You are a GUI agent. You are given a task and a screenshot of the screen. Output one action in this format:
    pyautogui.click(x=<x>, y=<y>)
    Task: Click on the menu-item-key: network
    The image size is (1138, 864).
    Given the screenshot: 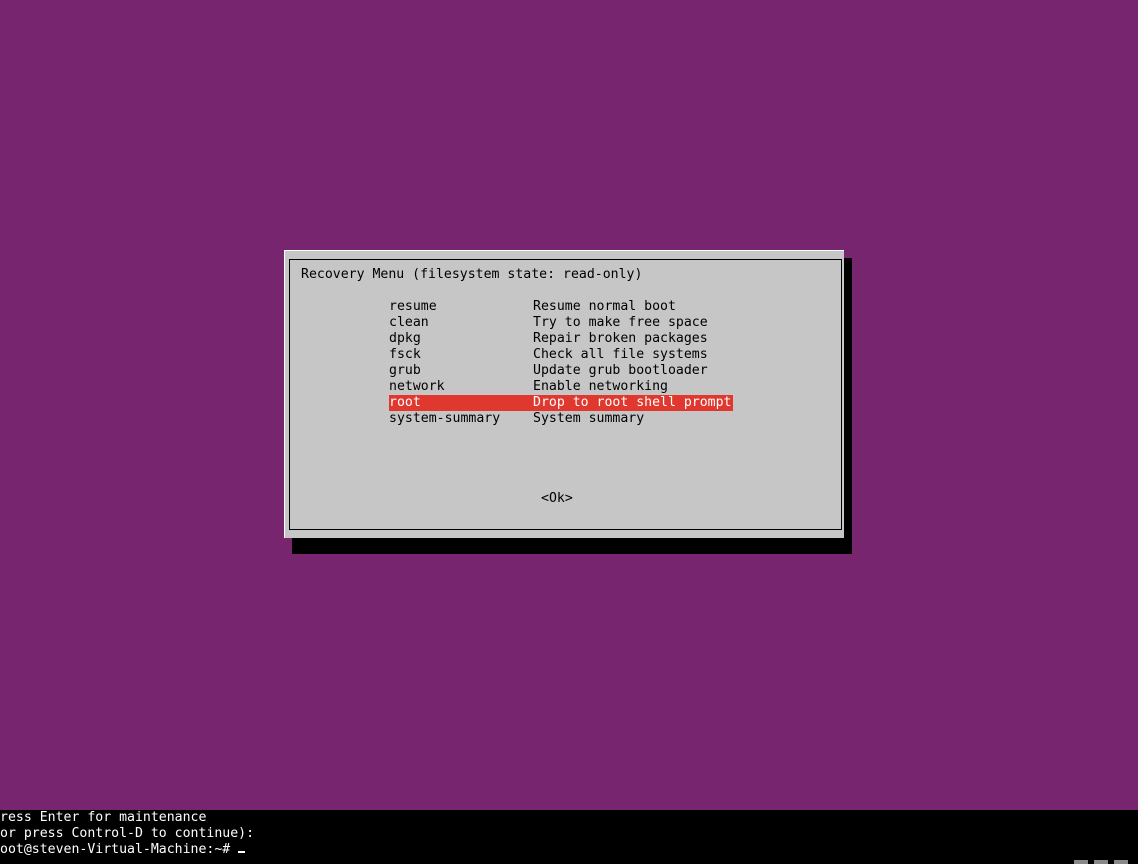 What is the action you would take?
    pyautogui.click(x=417, y=386)
    